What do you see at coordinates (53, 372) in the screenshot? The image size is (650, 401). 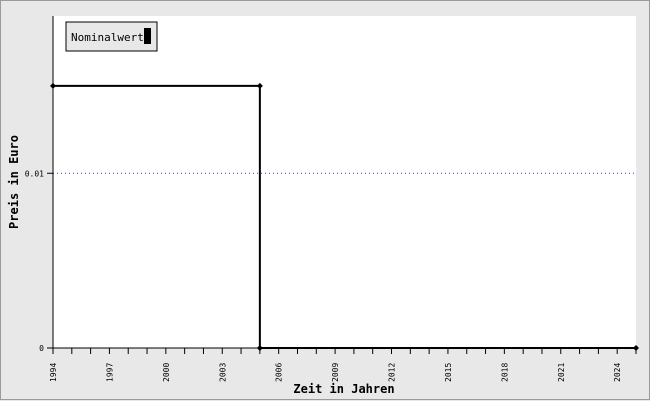 I see `x-tick-label: 1994` at bounding box center [53, 372].